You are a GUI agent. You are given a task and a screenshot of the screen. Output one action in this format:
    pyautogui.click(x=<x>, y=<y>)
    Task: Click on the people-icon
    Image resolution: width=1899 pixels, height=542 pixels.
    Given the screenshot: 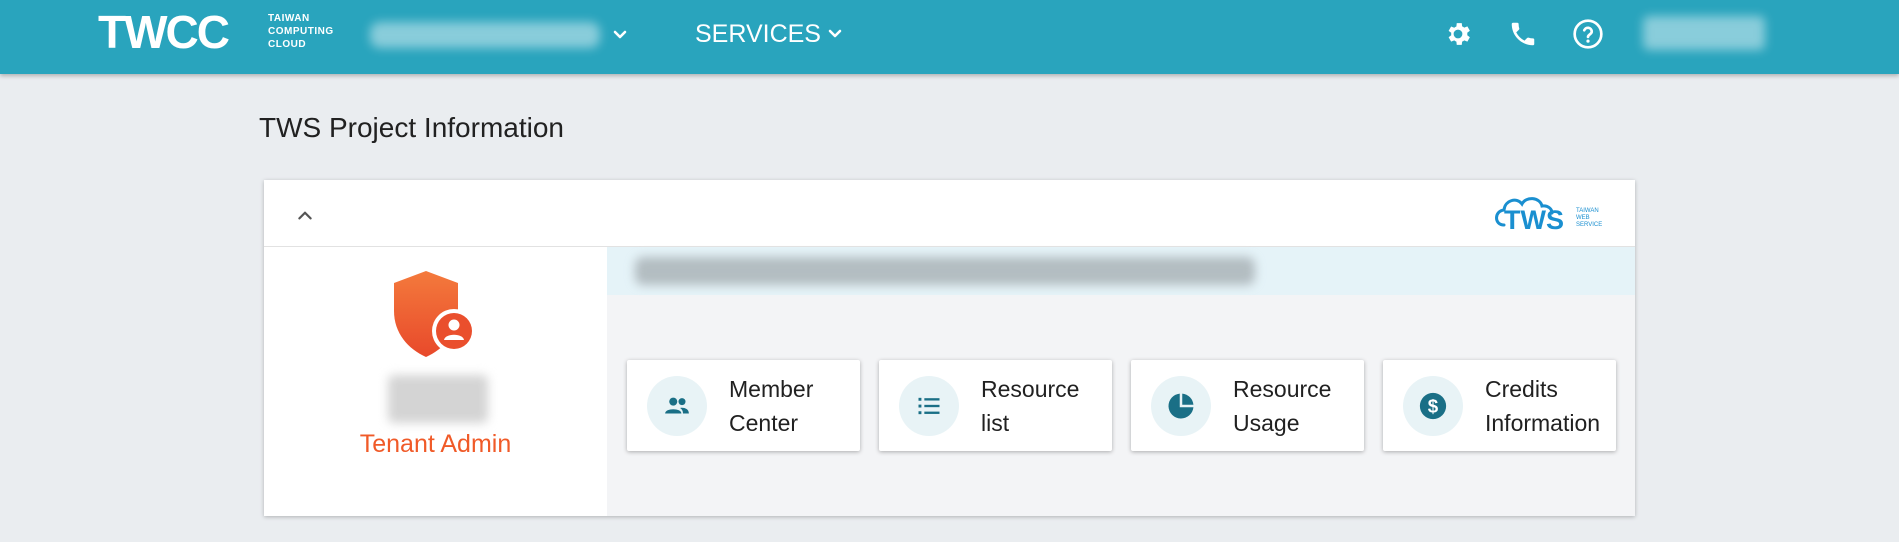 What is the action you would take?
    pyautogui.click(x=677, y=405)
    